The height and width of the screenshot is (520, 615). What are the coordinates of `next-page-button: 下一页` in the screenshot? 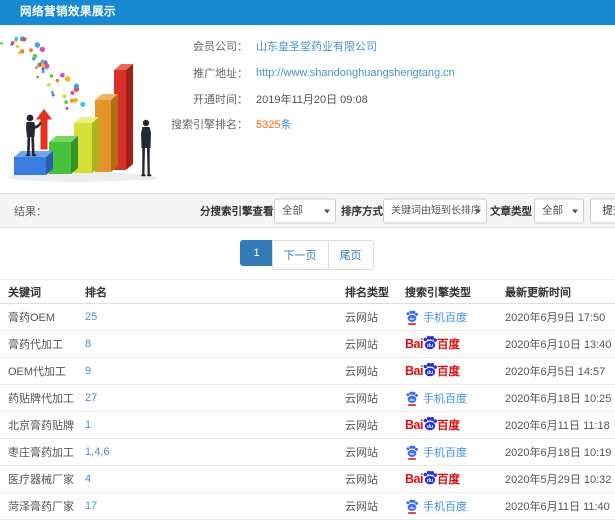 It's located at (300, 255).